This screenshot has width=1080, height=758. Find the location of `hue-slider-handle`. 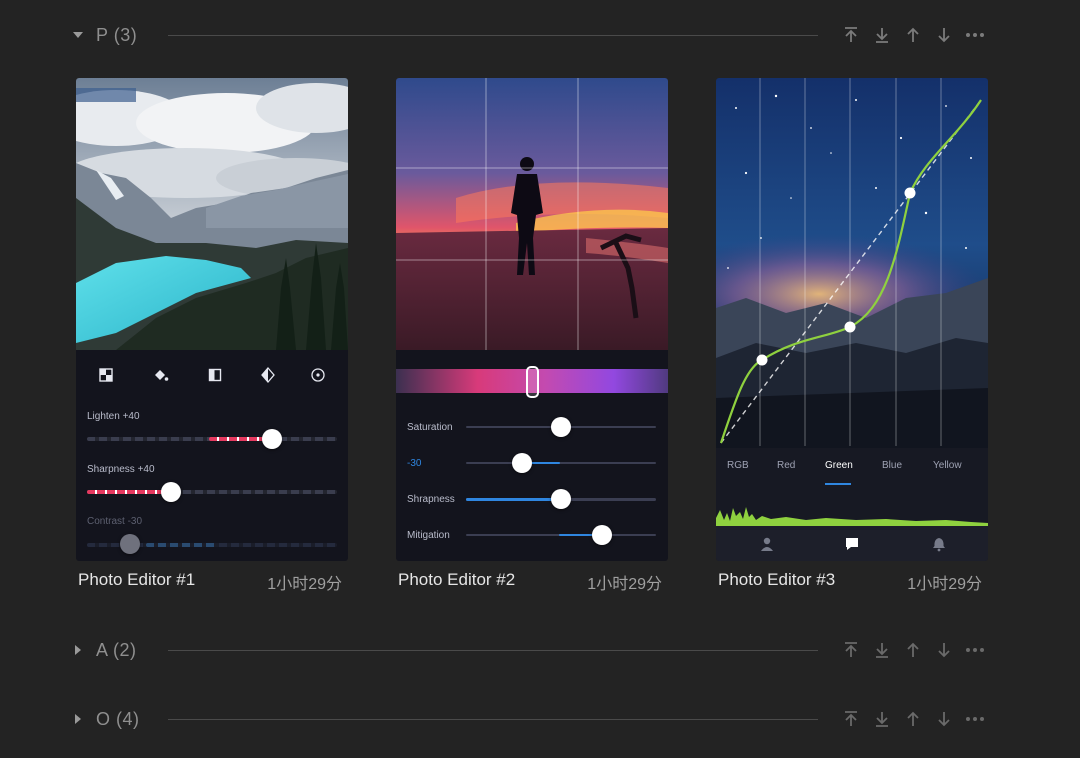

hue-slider-handle is located at coordinates (532, 382).